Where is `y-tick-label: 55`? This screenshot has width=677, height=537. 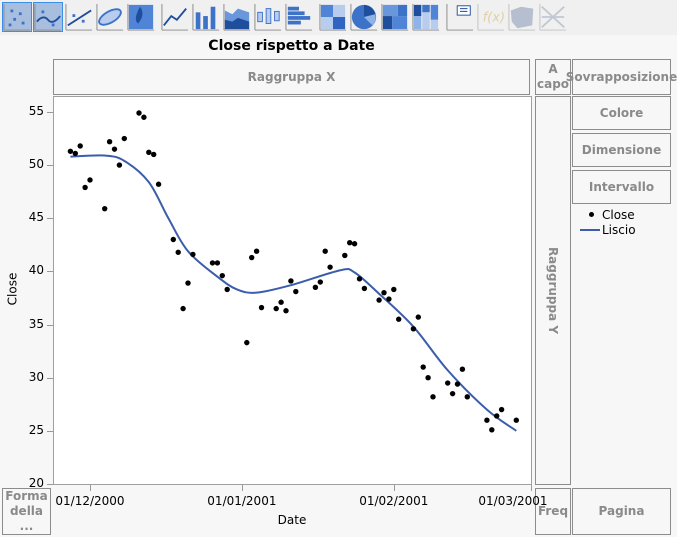
y-tick-label: 55 is located at coordinates (36, 110).